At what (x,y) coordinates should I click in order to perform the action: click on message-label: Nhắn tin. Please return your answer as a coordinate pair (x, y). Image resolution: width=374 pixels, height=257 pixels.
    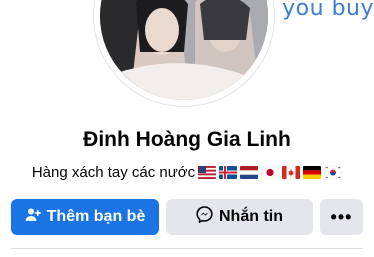
    Looking at the image, I should click on (251, 216).